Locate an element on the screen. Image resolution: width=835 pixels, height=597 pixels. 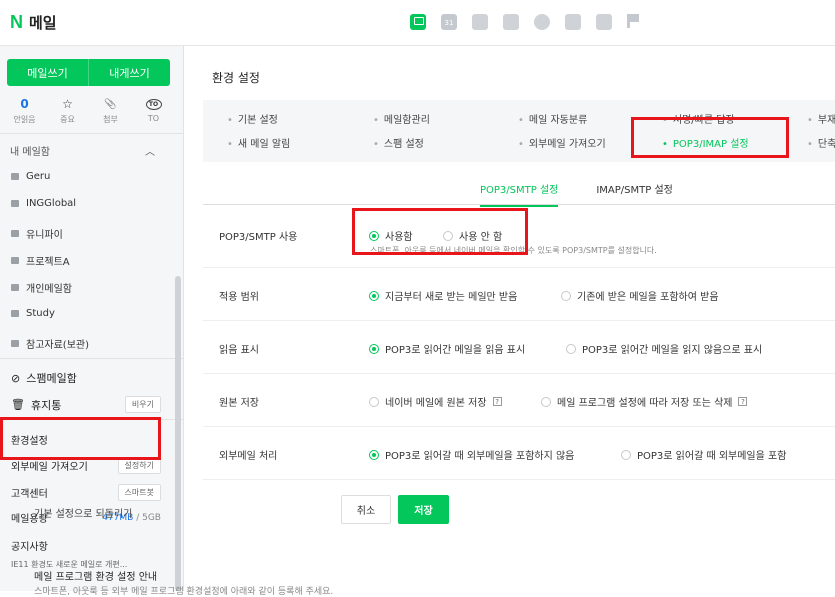
quick-label: TO is located at coordinates (153, 118).